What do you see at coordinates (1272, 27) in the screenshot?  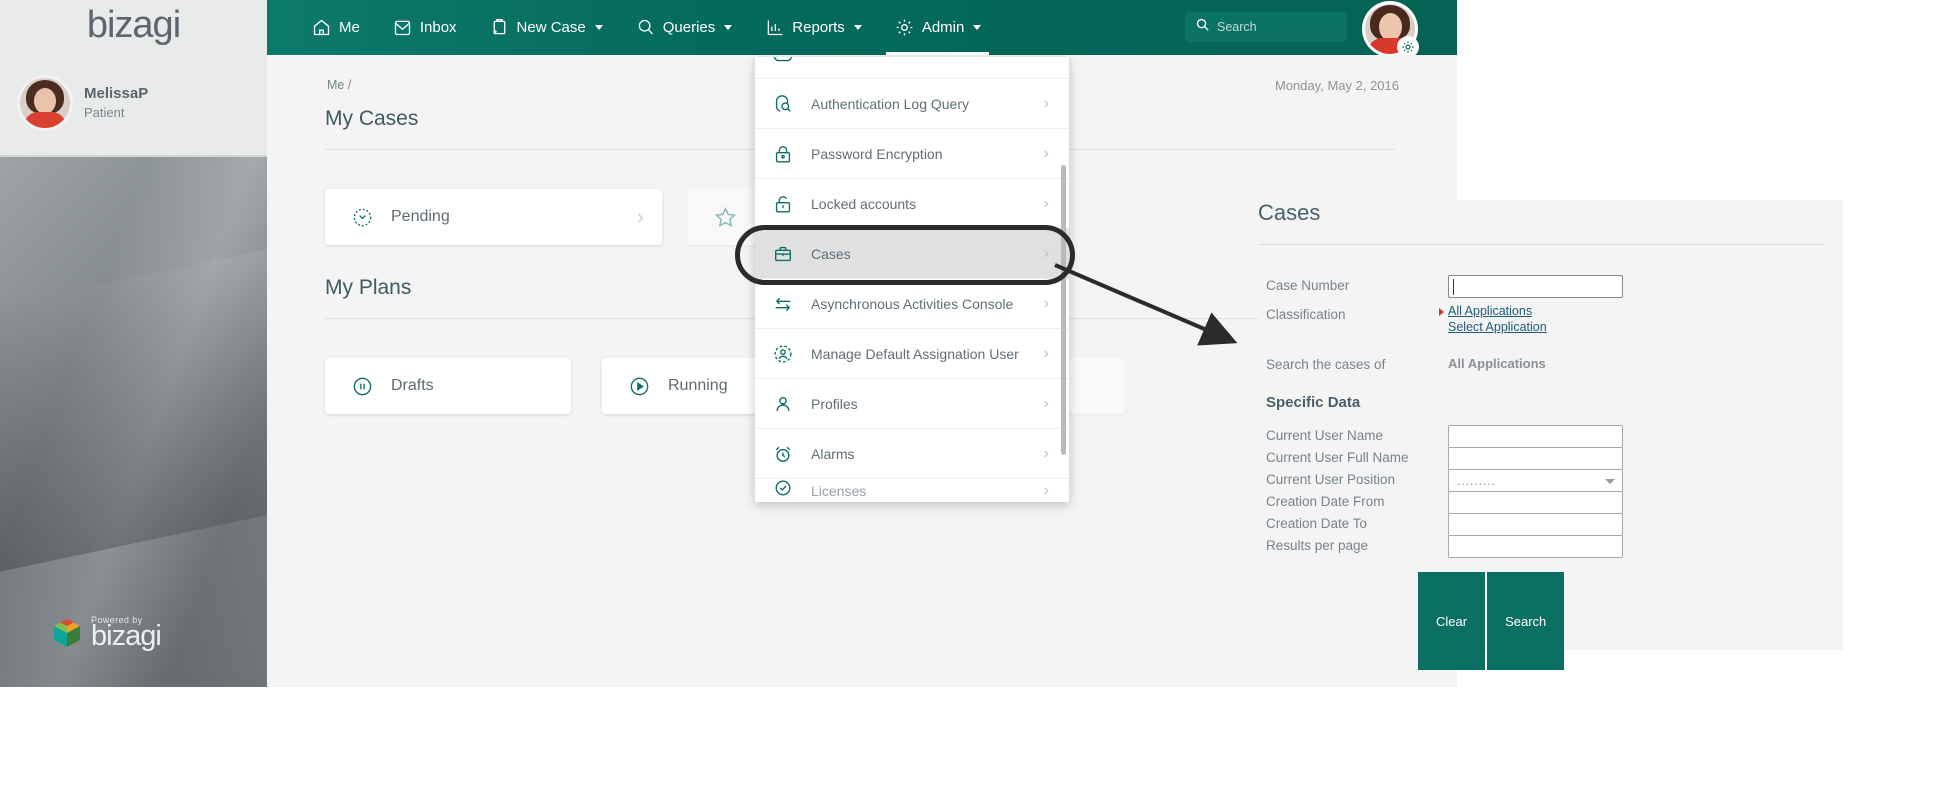 I see `search-input` at bounding box center [1272, 27].